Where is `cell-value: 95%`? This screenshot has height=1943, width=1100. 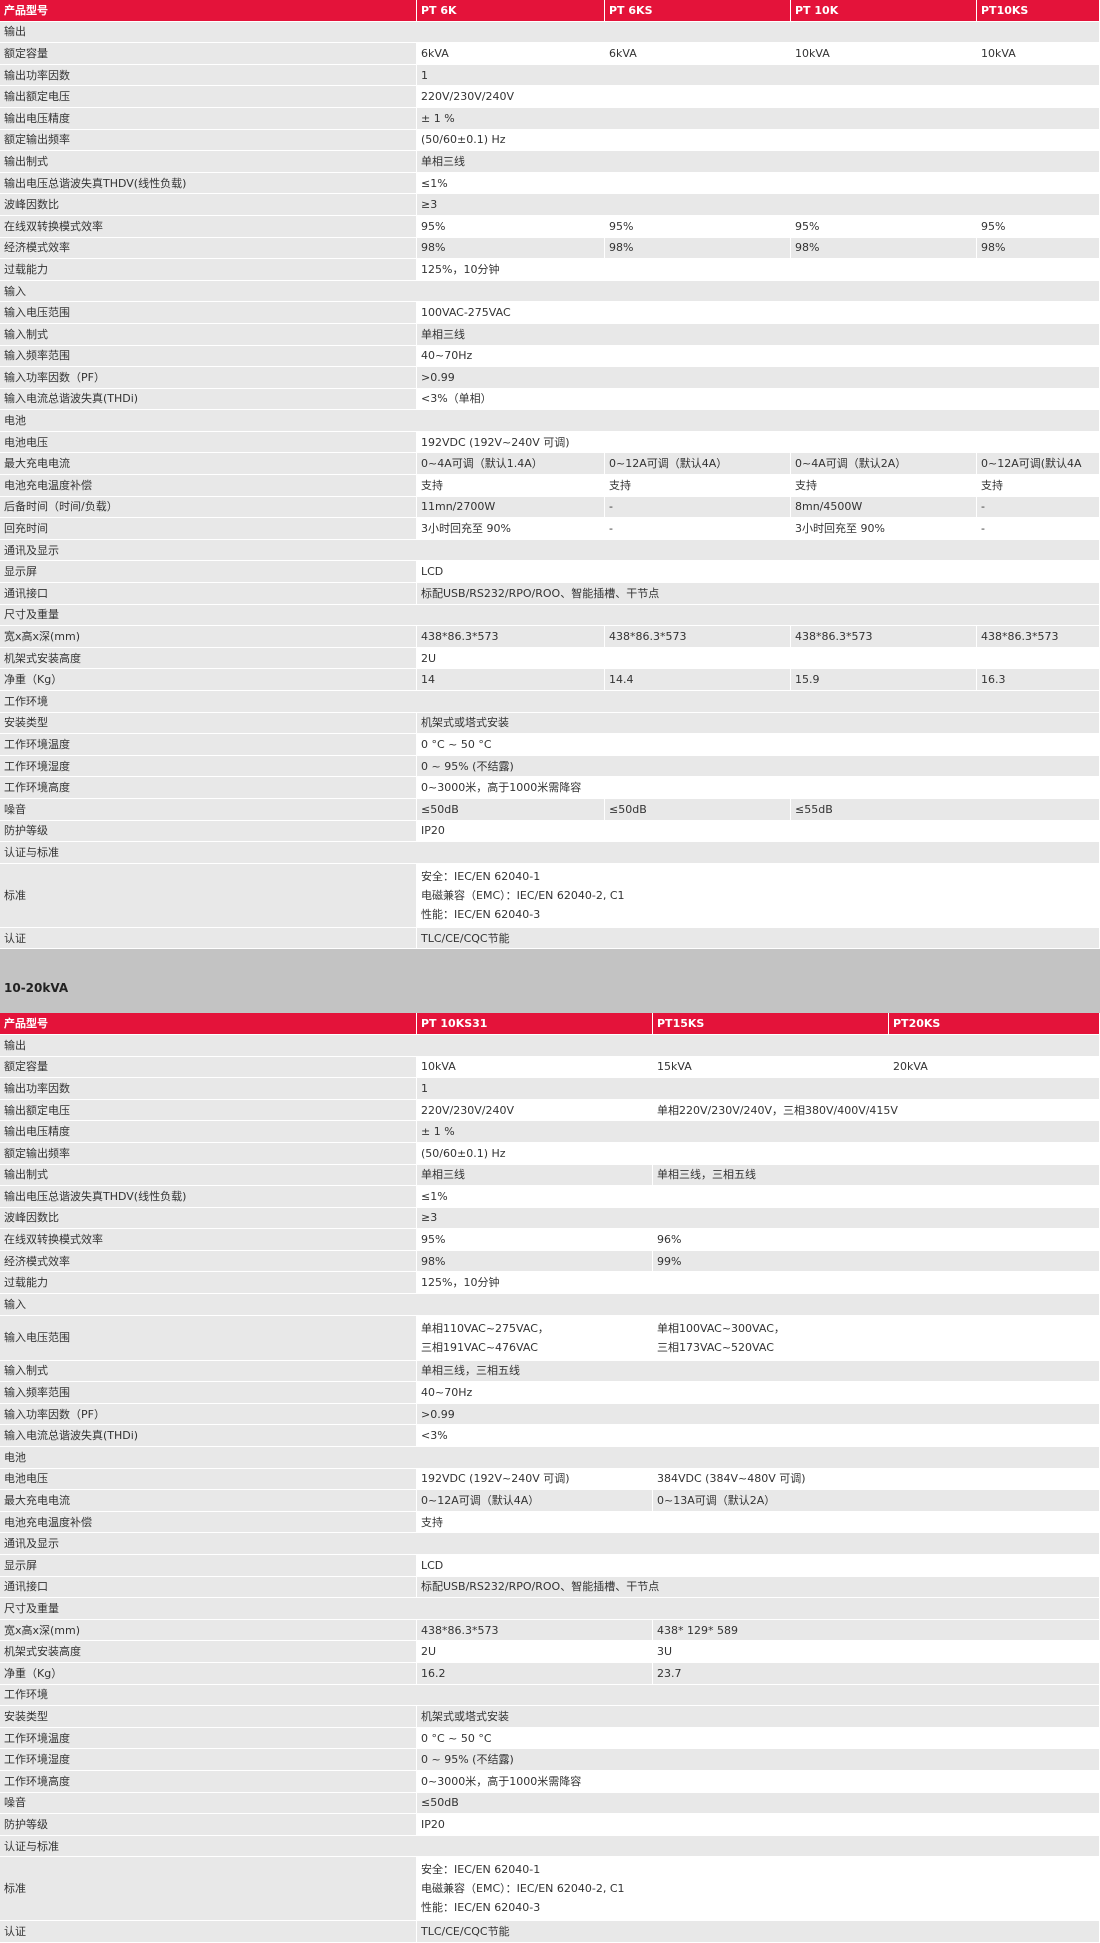 cell-value: 95% is located at coordinates (884, 226).